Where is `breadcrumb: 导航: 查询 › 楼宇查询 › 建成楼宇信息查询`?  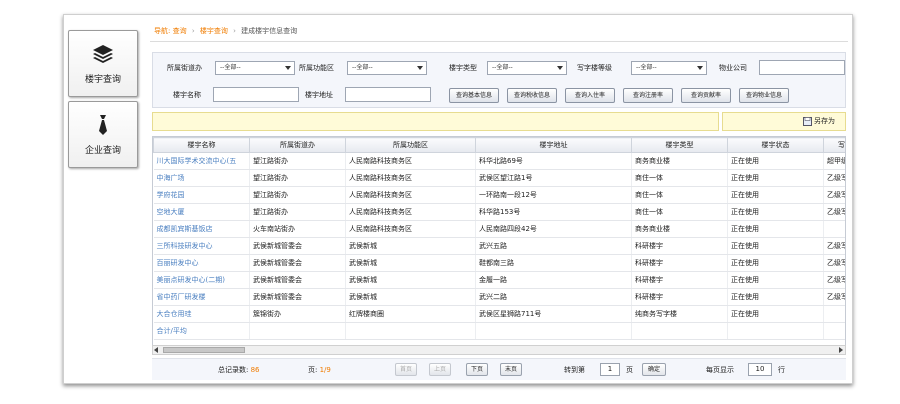 breadcrumb: 导航: 查询 › 楼宇查询 › 建成楼宇信息查询 is located at coordinates (225, 31).